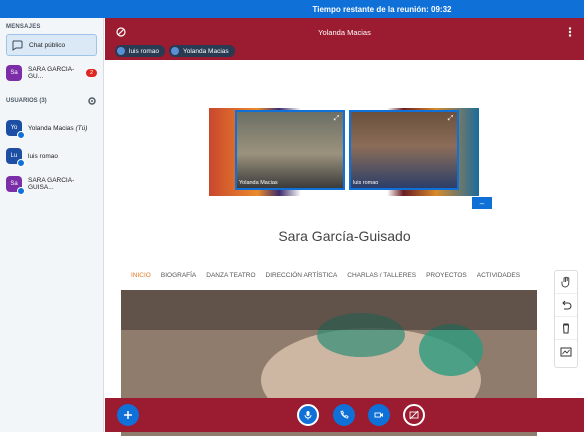 The image size is (584, 436). Describe the element at coordinates (15, 129) in the screenshot. I see `avatar: Yo` at that location.